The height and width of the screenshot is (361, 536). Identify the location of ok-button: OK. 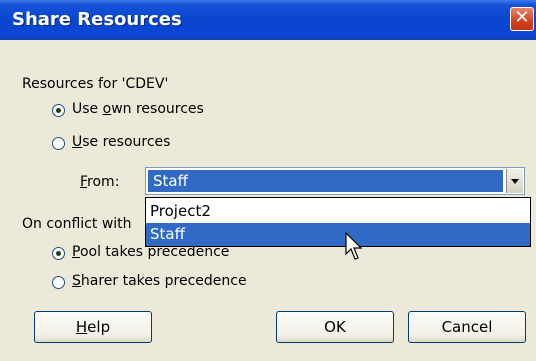
(335, 327).